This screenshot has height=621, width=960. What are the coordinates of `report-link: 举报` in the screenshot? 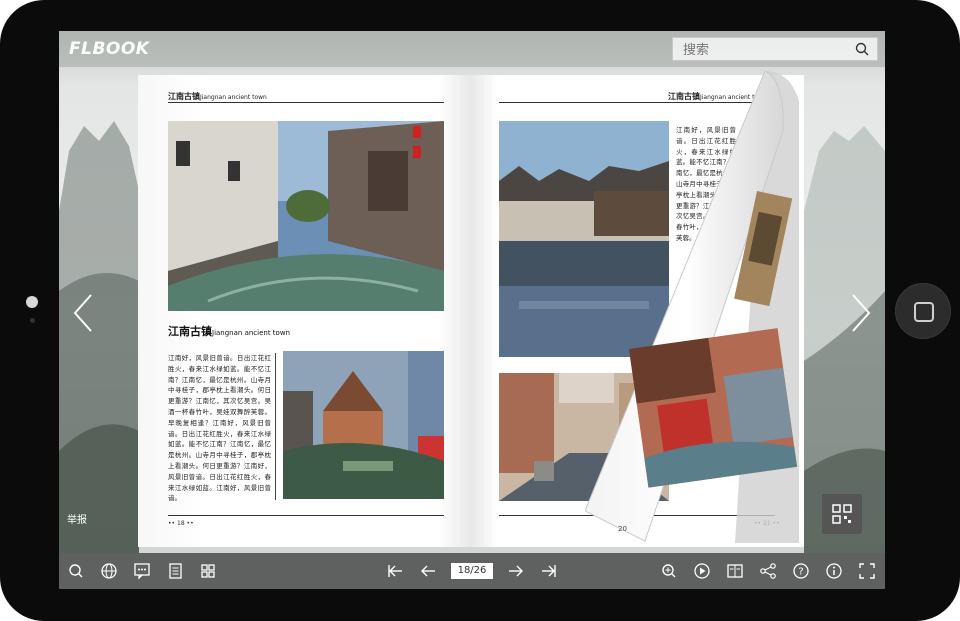 It's located at (77, 518).